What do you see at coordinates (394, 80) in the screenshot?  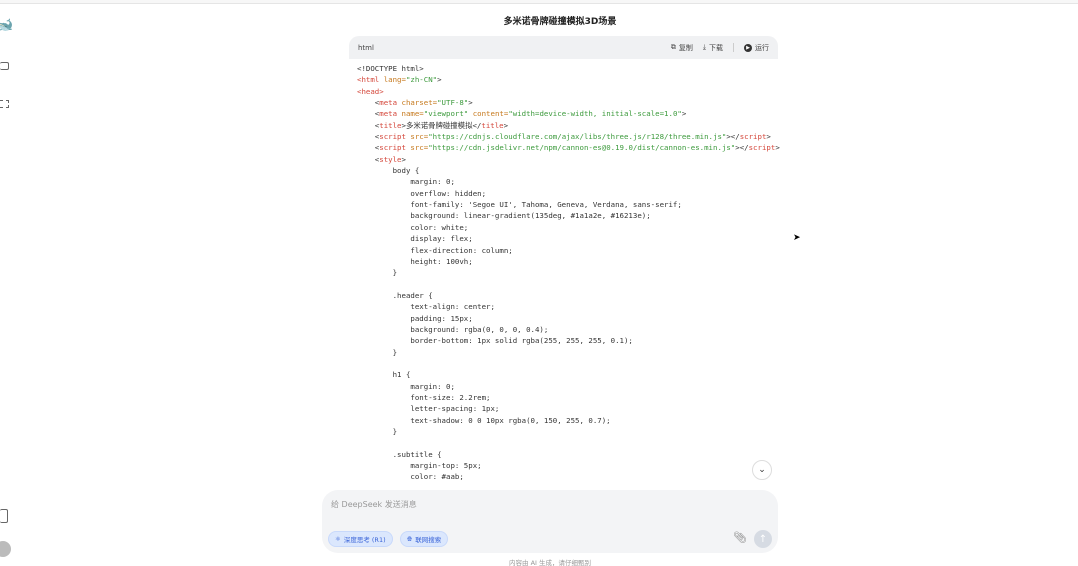 I see `code-token: lang=` at bounding box center [394, 80].